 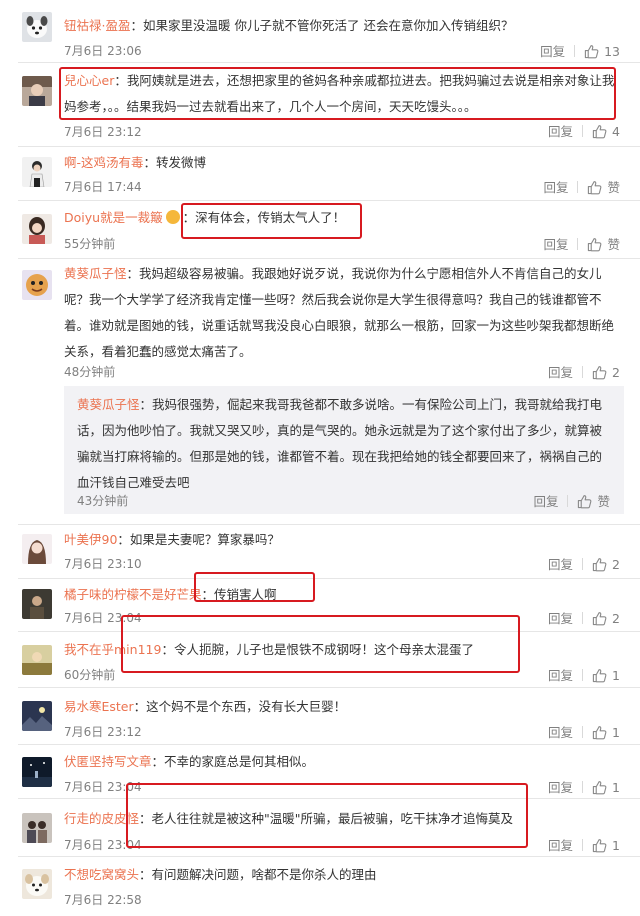 What do you see at coordinates (584, 130) in the screenshot?
I see `comment-actions: 回复 4` at bounding box center [584, 130].